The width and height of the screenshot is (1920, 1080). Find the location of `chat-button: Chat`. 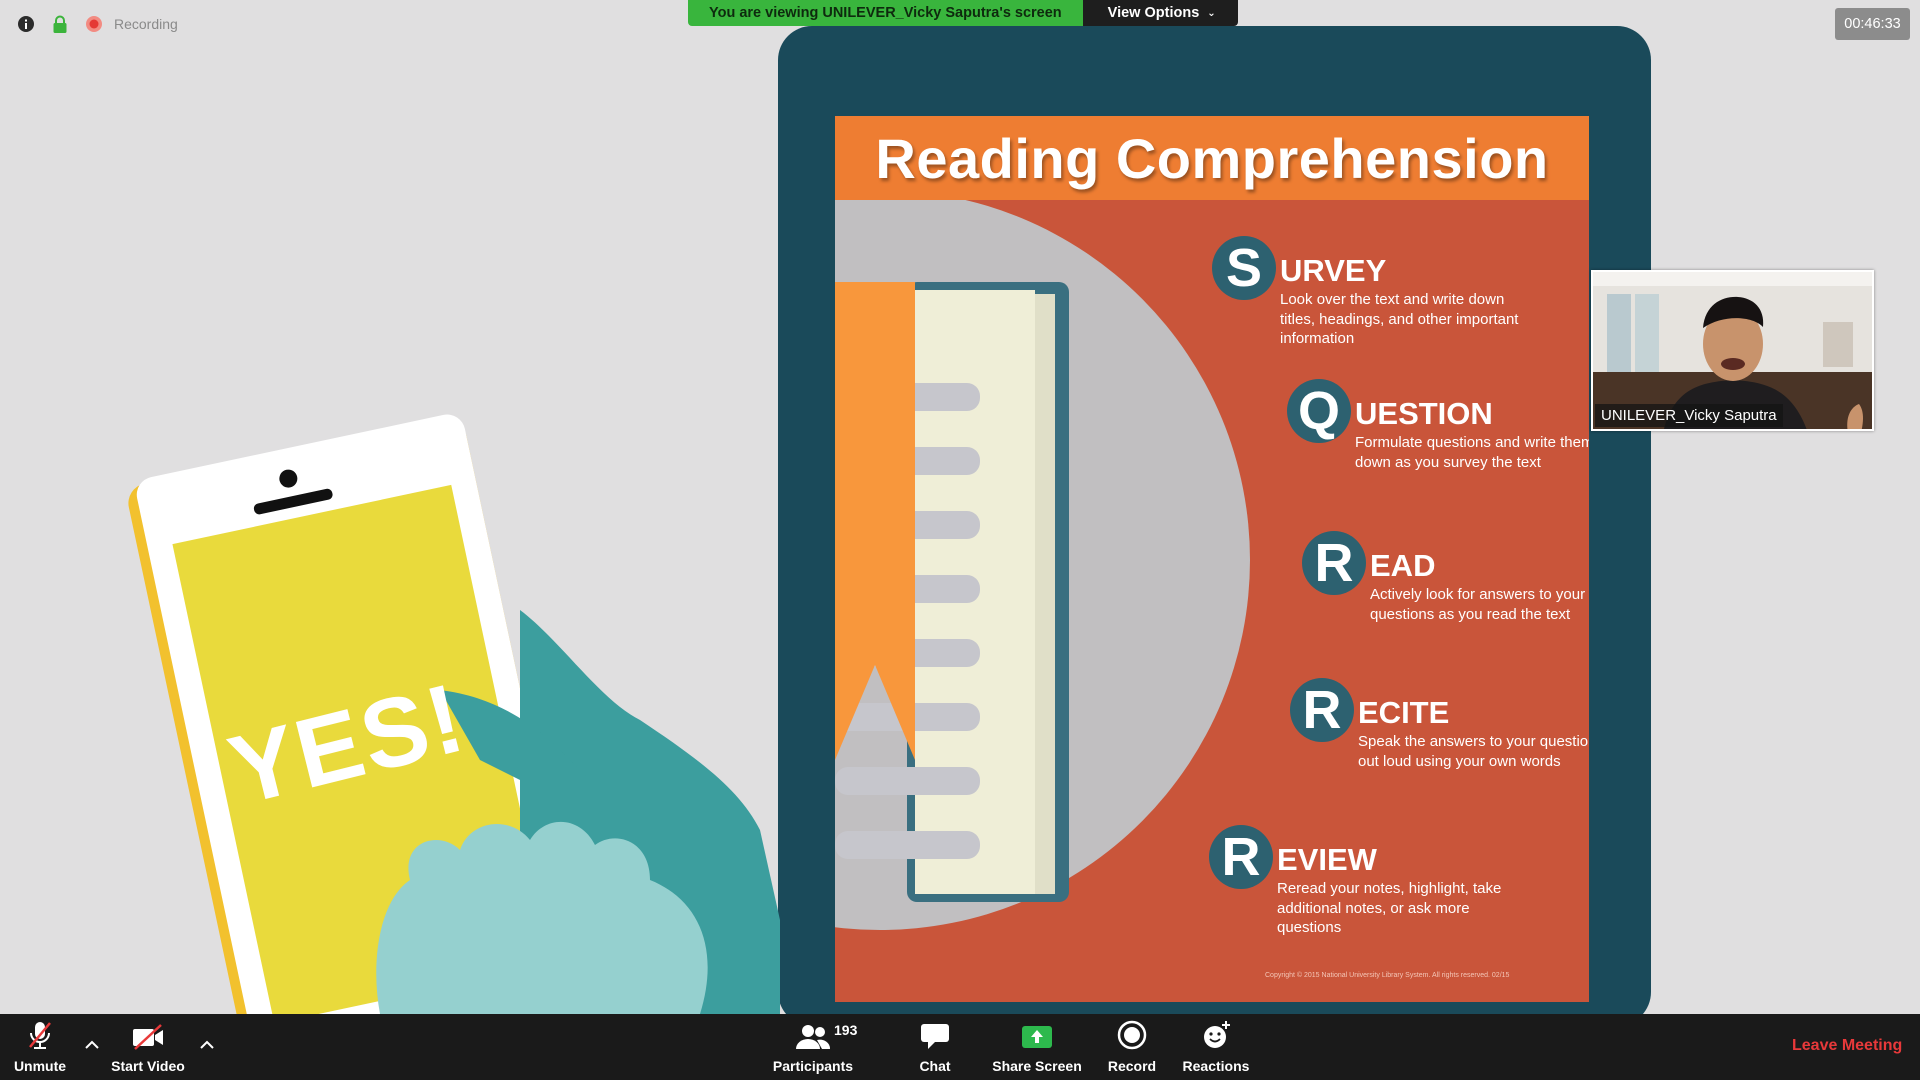

chat-button: Chat is located at coordinates (935, 1047).